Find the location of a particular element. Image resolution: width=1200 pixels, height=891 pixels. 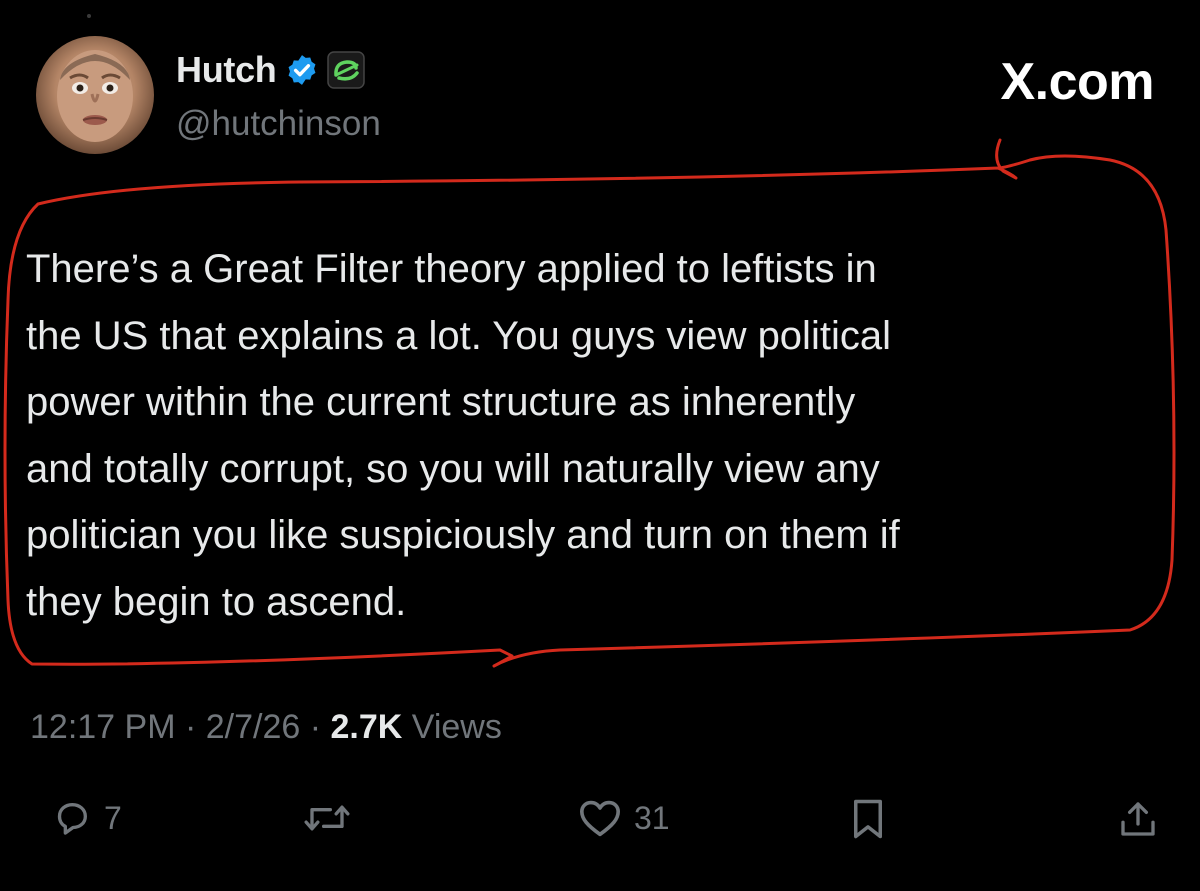

reply-count: 7 is located at coordinates (113, 817).